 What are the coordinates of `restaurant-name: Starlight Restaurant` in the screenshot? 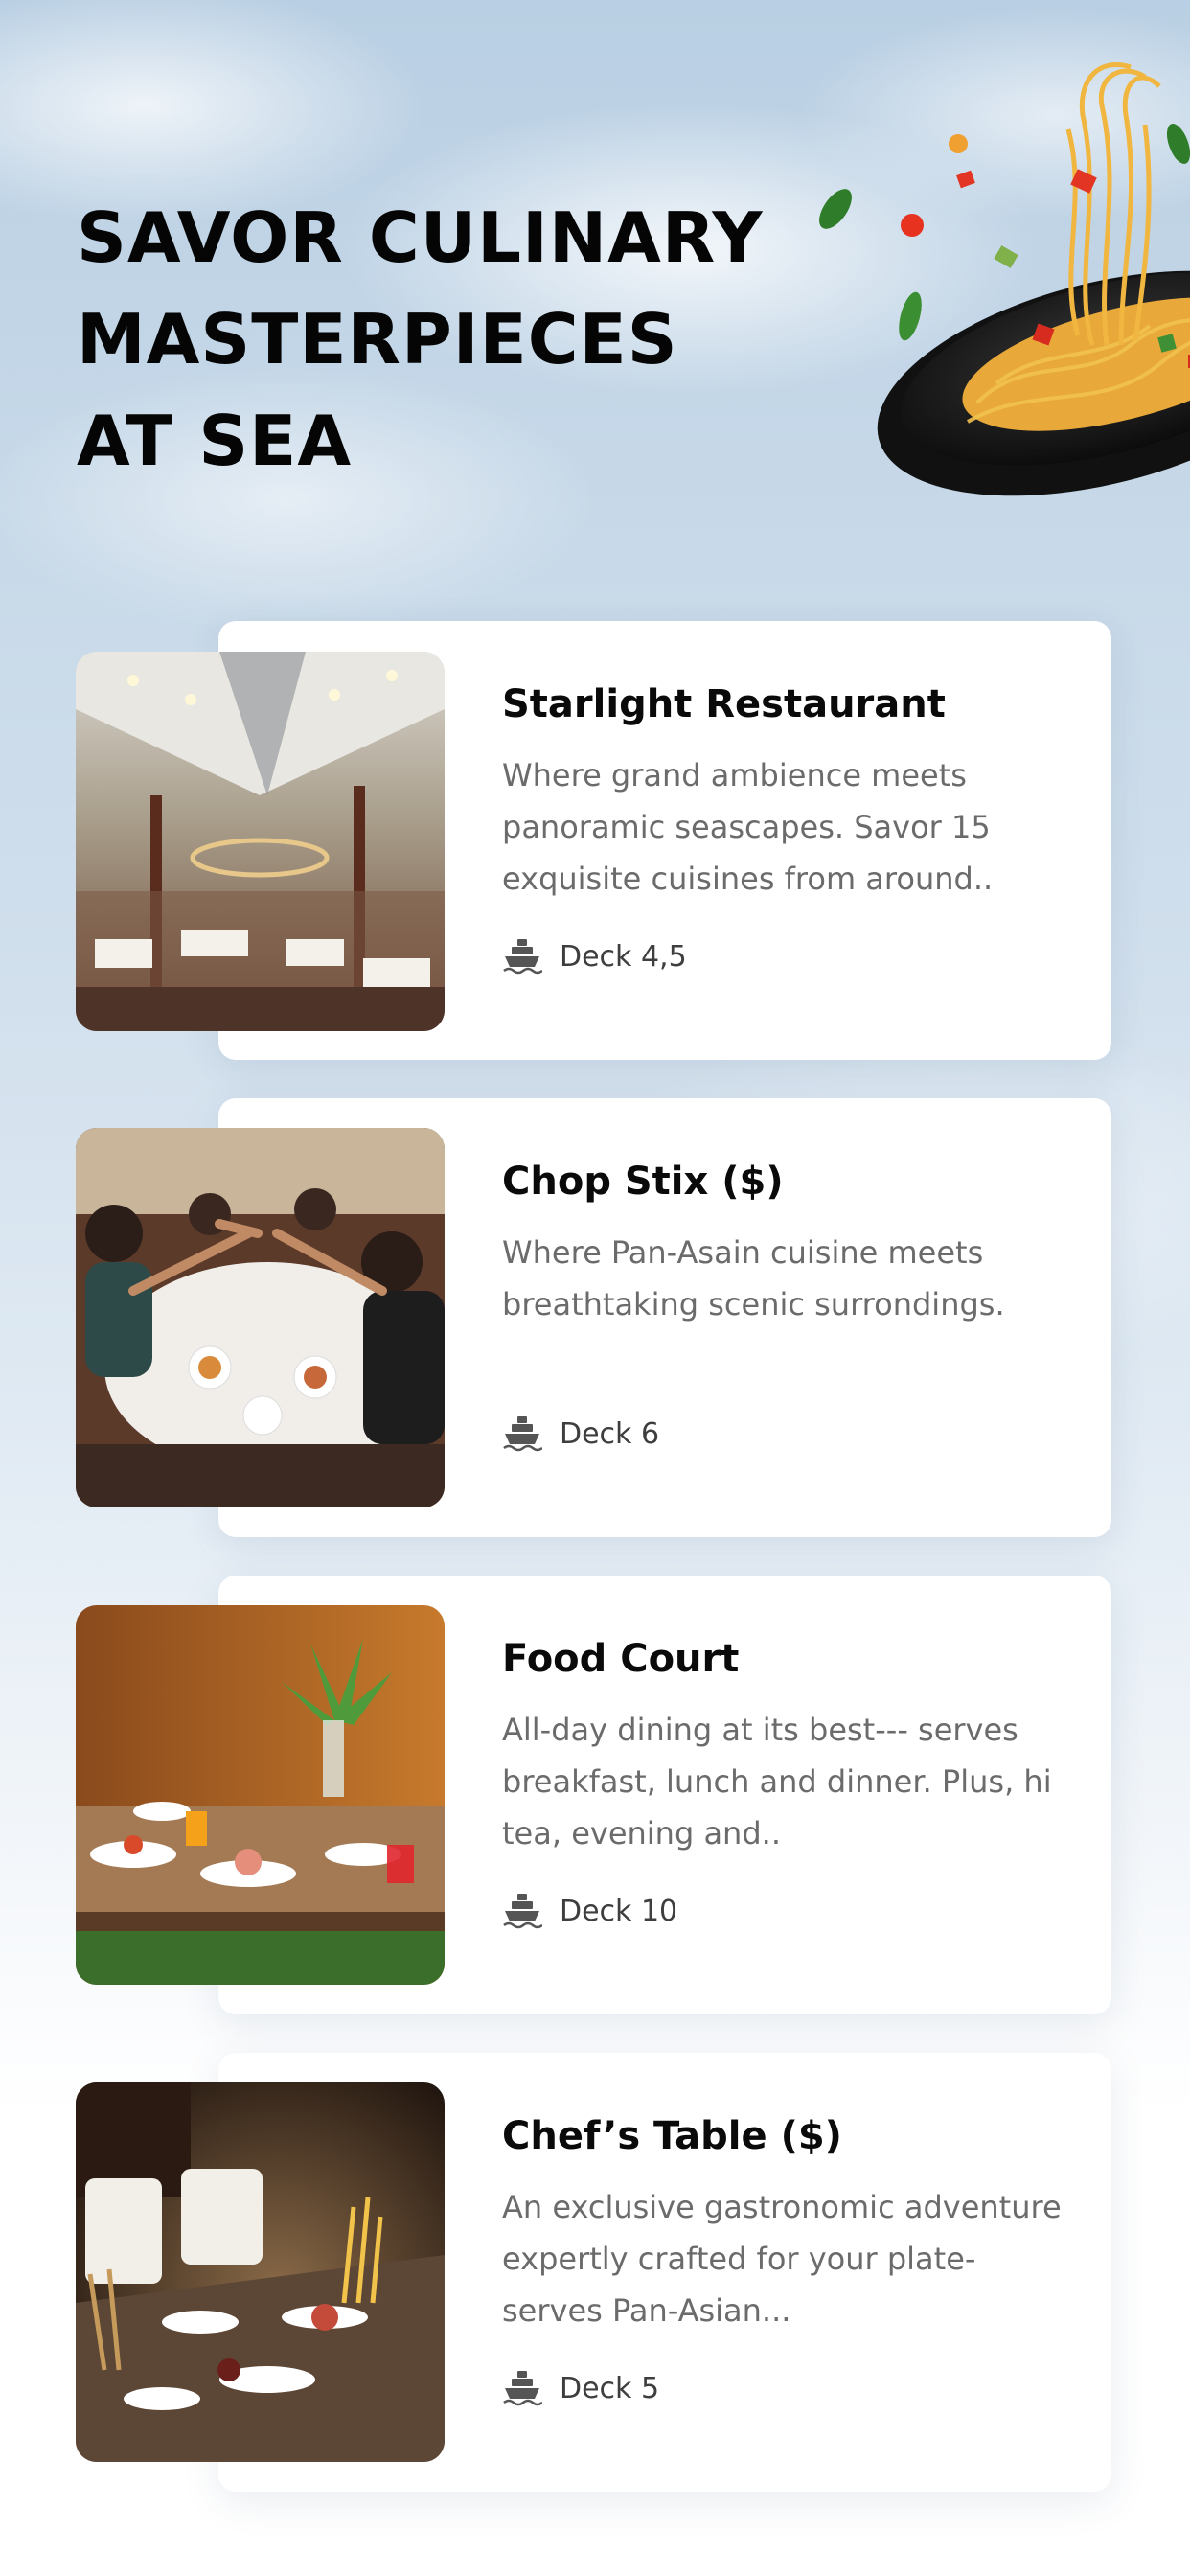 It's located at (724, 704).